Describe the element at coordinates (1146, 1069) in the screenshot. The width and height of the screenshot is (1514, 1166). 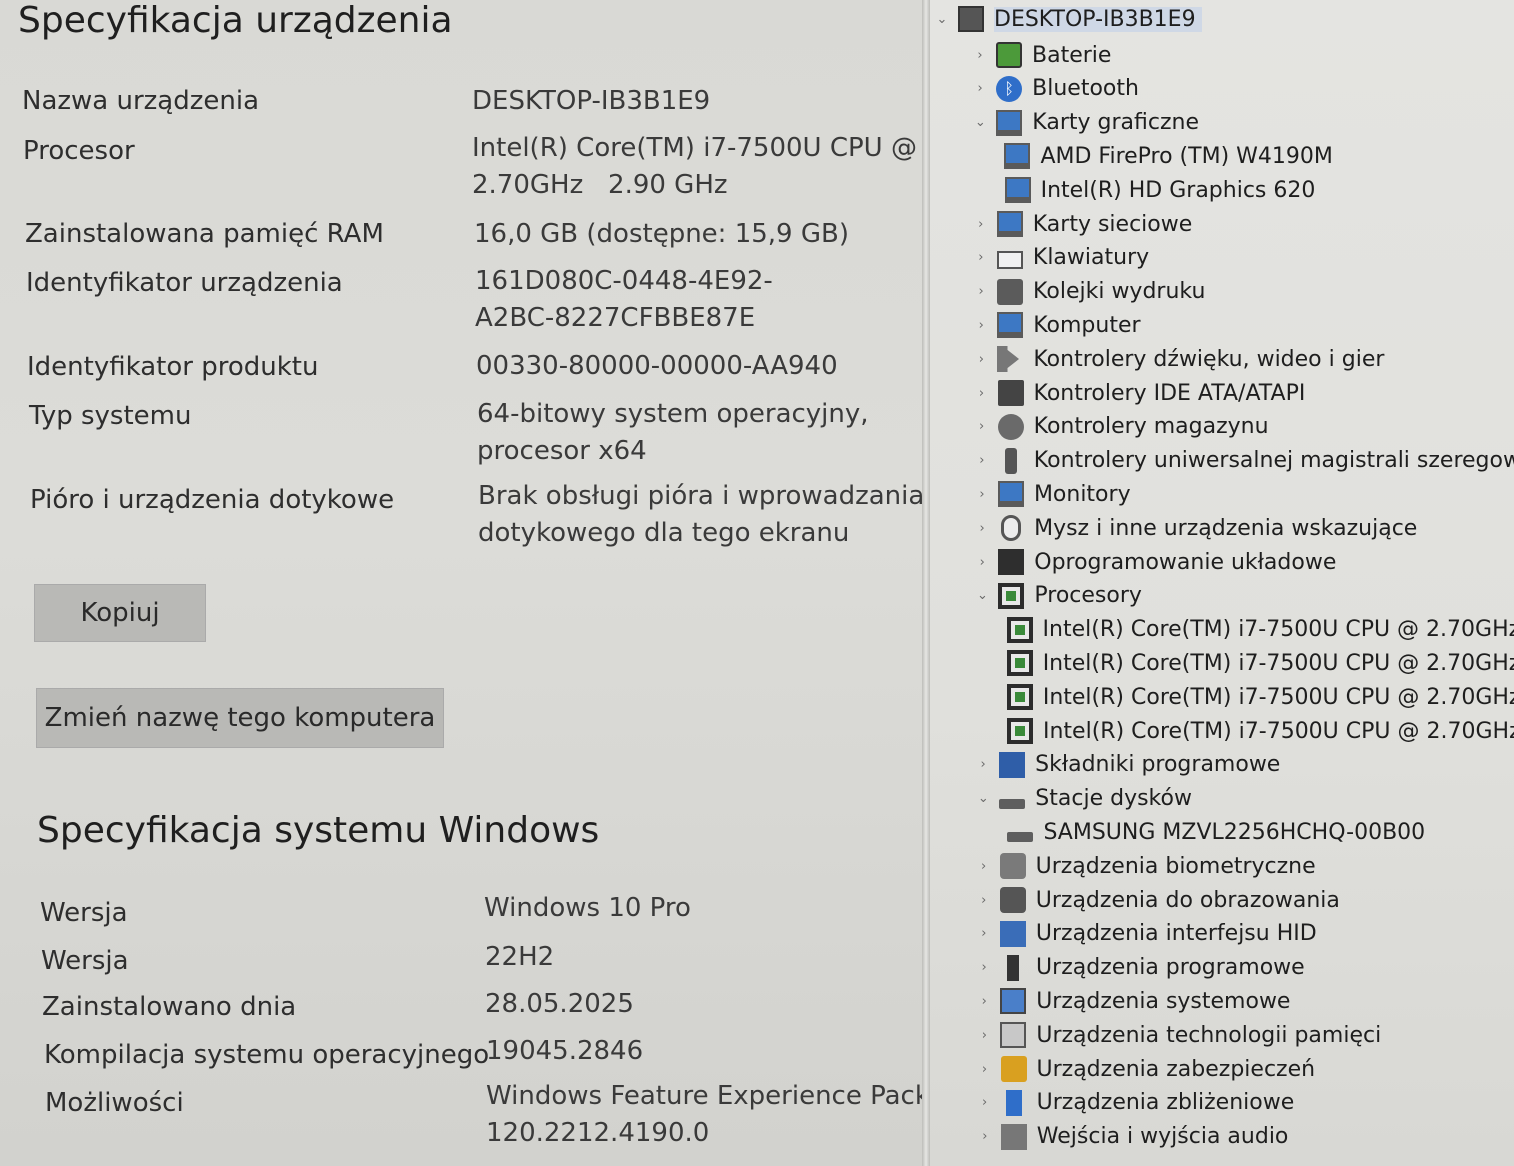
I see `tree-category-item: › Urządzenia zabezpieczeń` at that location.